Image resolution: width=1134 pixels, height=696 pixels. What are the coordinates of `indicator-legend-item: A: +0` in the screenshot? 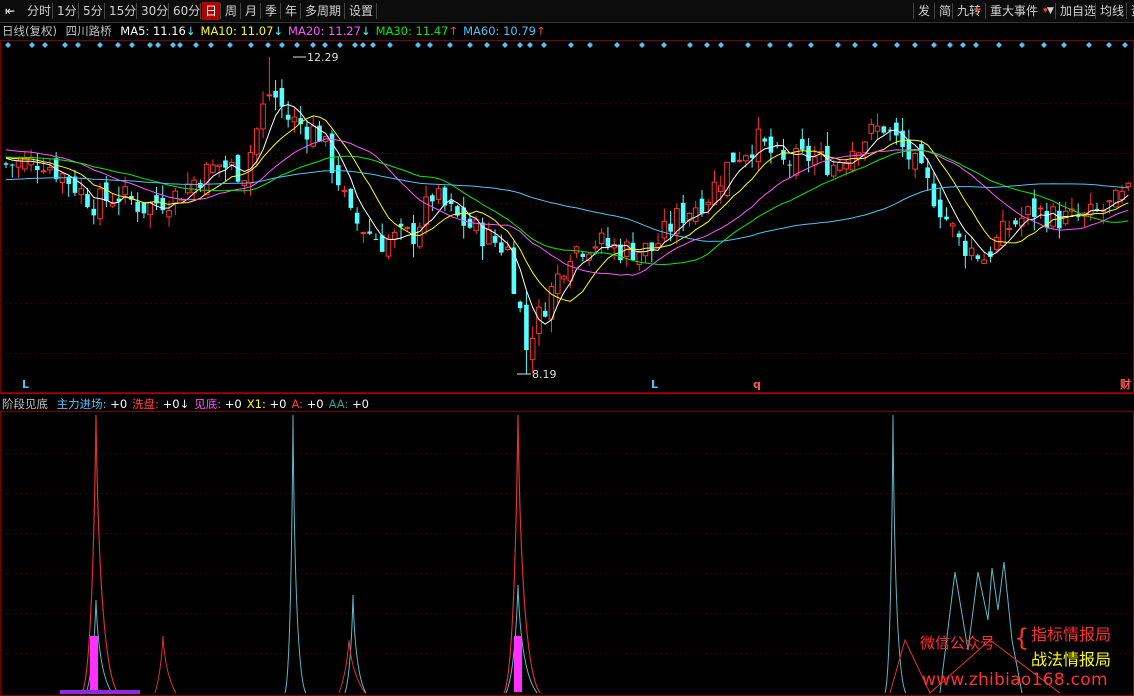 It's located at (307, 404).